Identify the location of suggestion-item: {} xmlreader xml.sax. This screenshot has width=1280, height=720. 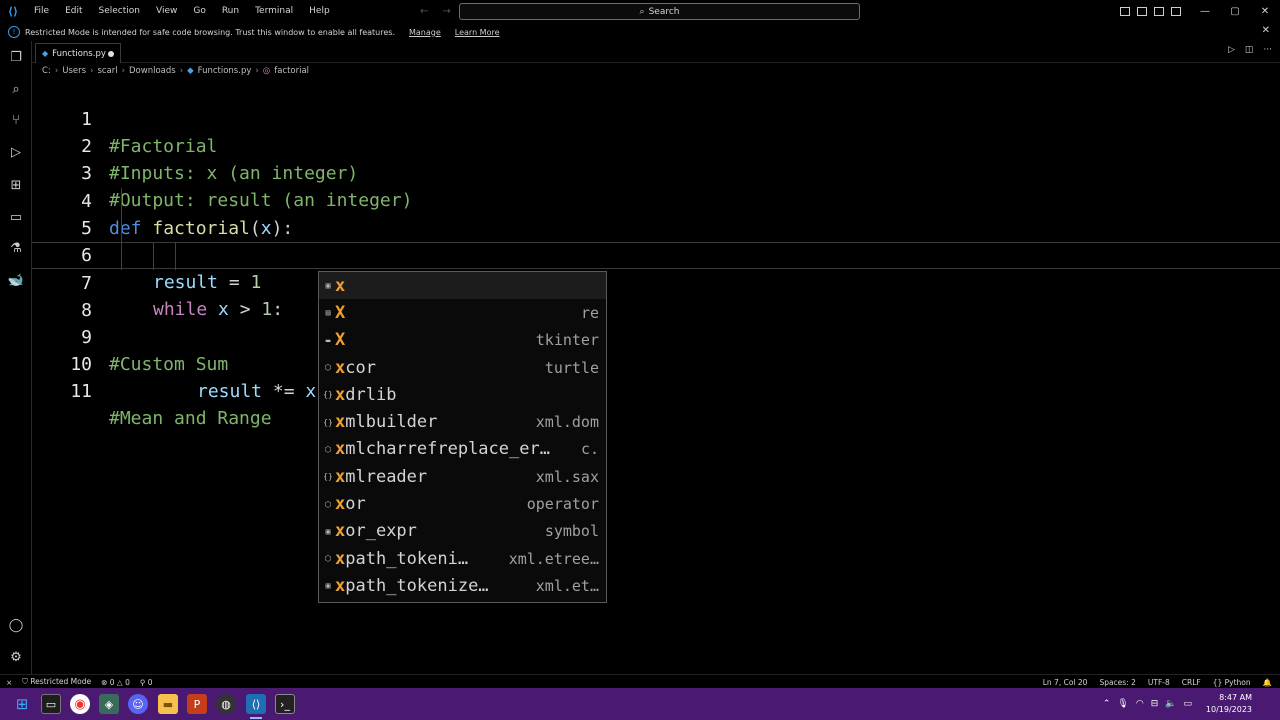
(462, 476).